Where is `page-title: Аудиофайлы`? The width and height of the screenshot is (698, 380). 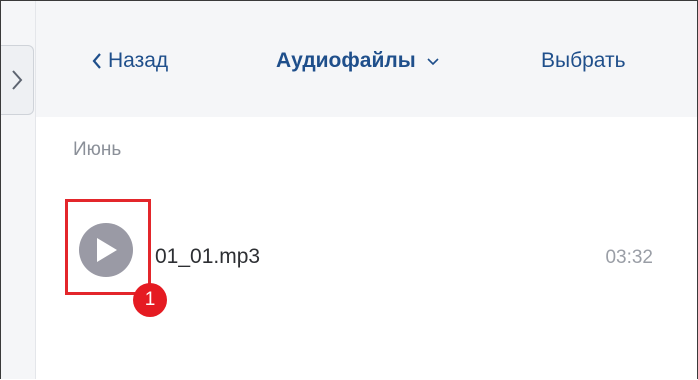 page-title: Аудиофайлы is located at coordinates (346, 60).